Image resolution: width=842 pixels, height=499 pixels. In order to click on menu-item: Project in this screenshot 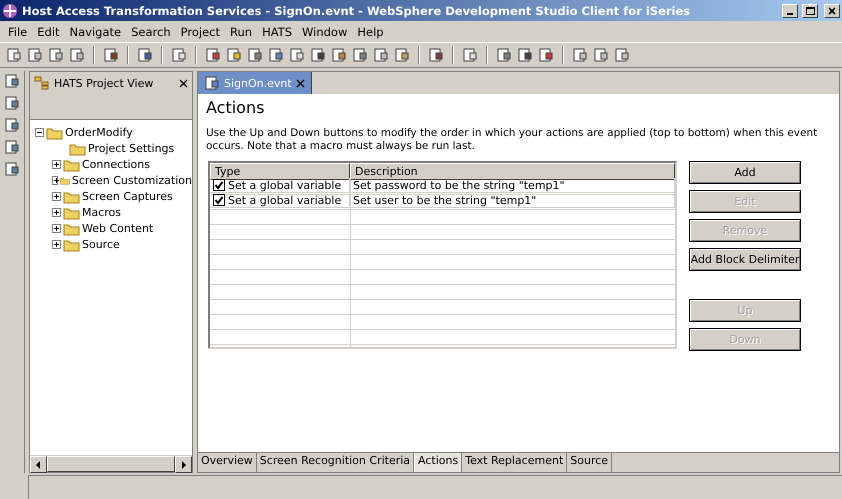, I will do `click(201, 31)`.